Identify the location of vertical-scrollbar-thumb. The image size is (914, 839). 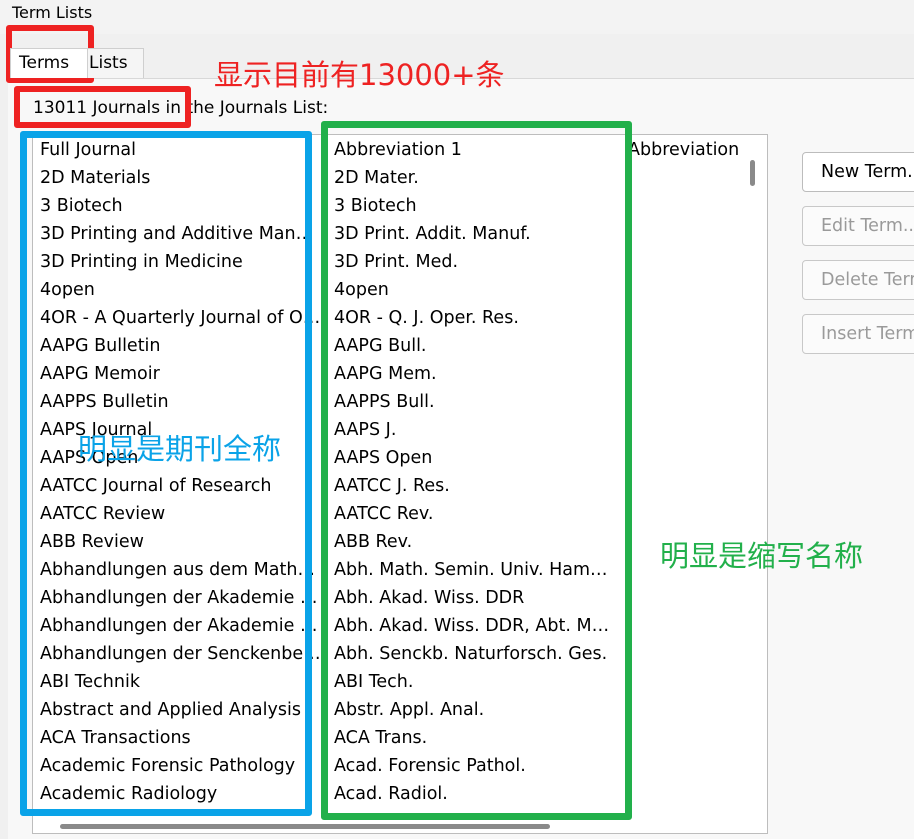
(752, 173).